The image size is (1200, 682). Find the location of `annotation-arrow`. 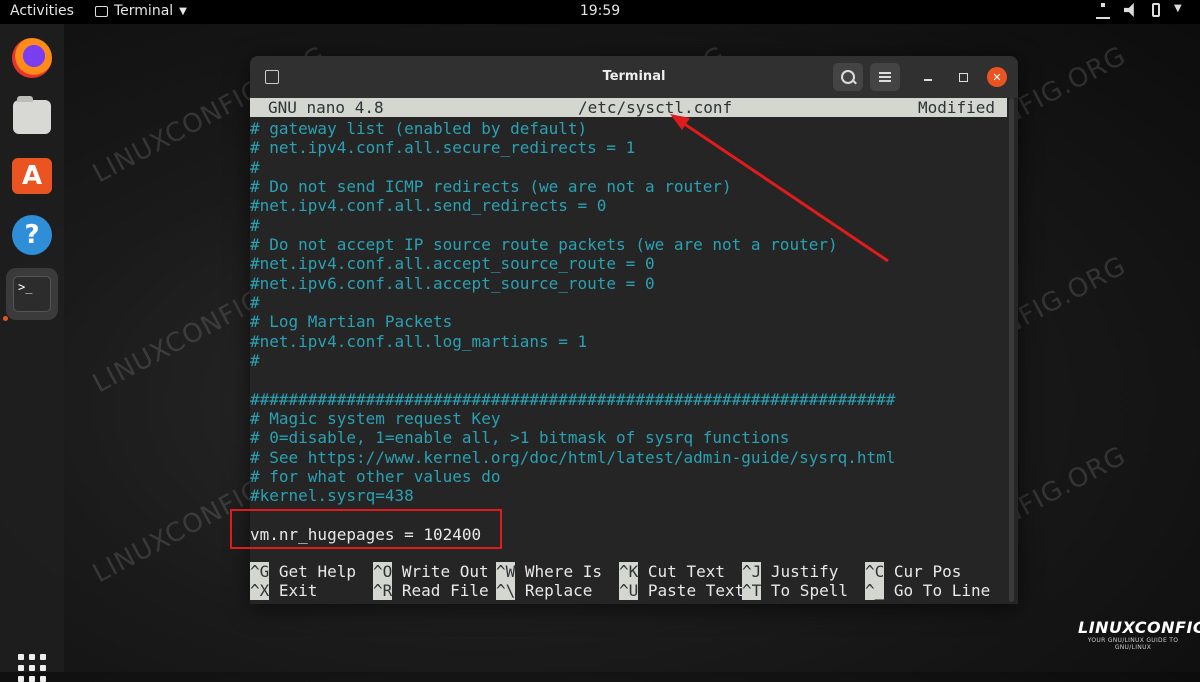

annotation-arrow is located at coordinates (779, 188).